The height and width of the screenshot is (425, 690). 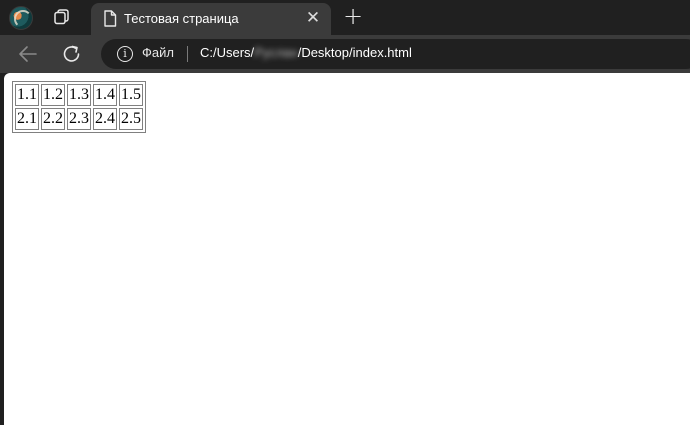 I want to click on table-cell: 1.4, so click(x=105, y=95).